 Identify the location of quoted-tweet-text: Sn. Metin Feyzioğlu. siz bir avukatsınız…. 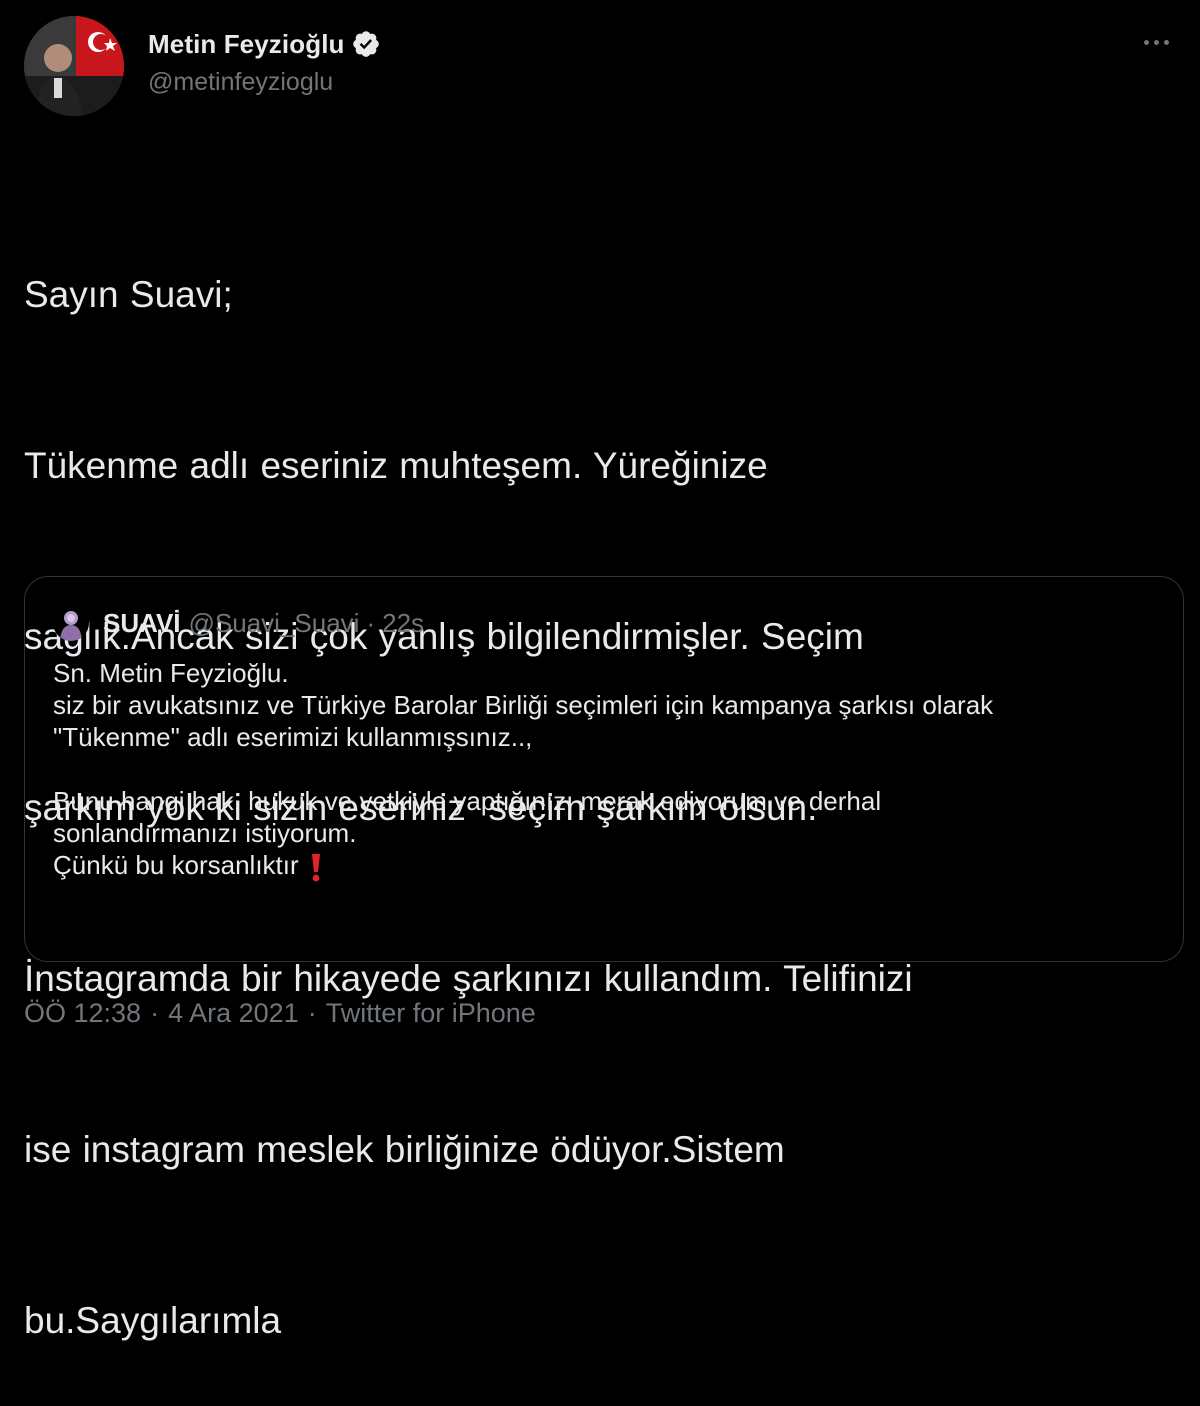
(608, 769).